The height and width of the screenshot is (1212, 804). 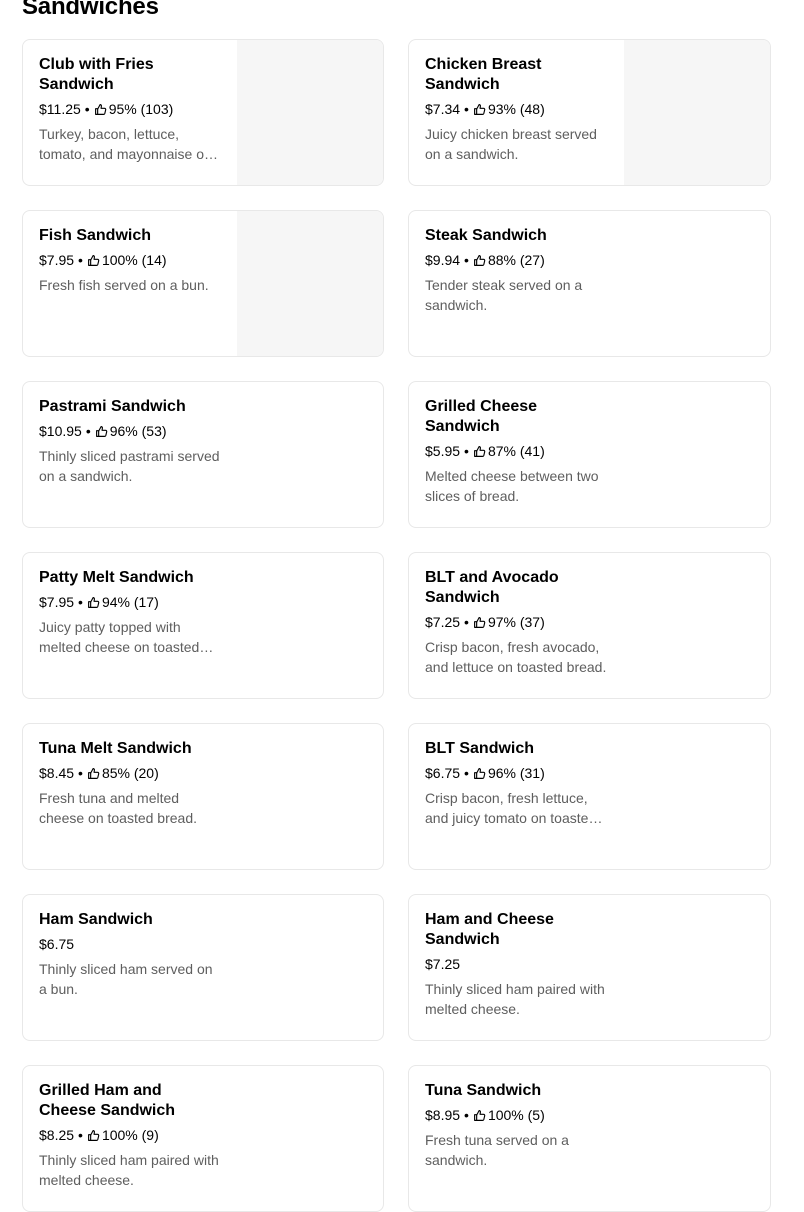 I want to click on menu-item-price: $11.25, so click(x=60, y=109).